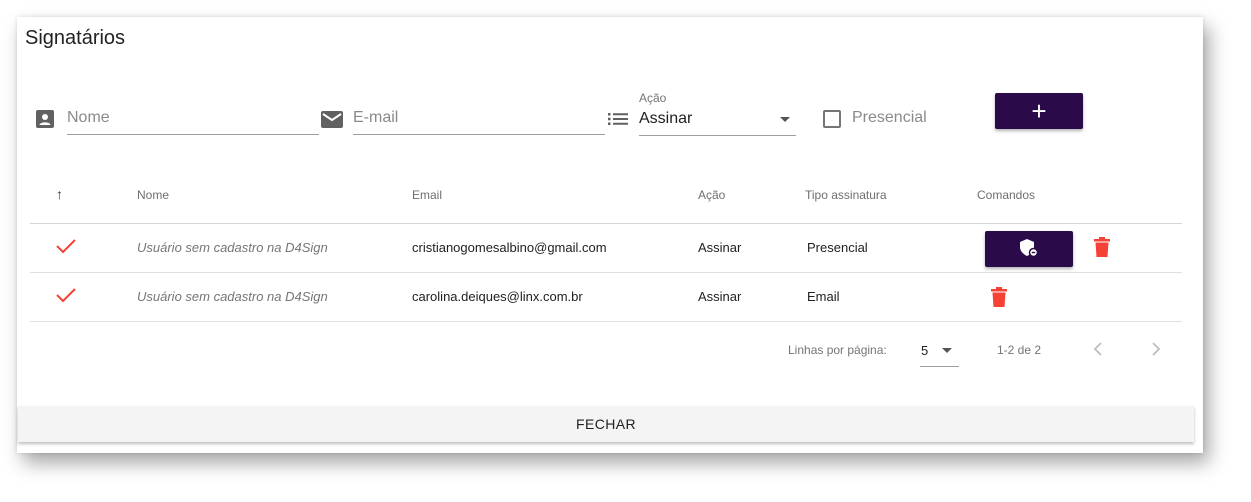 Image resolution: width=1251 pixels, height=502 pixels. Describe the element at coordinates (59, 194) in the screenshot. I see `sort-arrow-icon: ↑` at that location.